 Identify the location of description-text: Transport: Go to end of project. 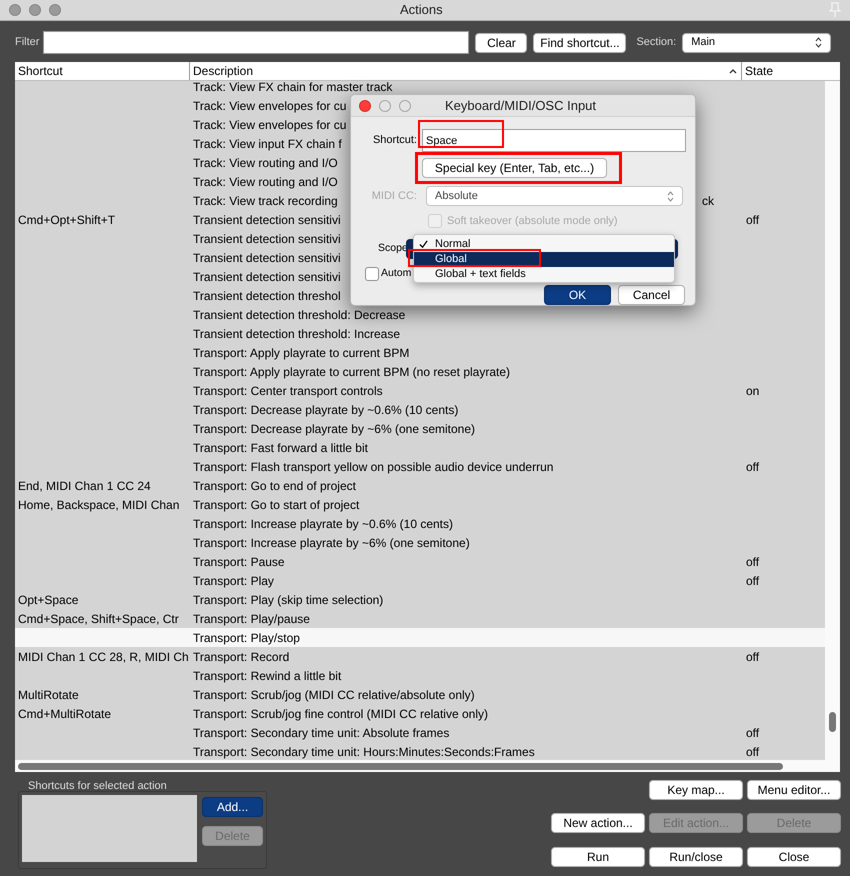
(274, 486).